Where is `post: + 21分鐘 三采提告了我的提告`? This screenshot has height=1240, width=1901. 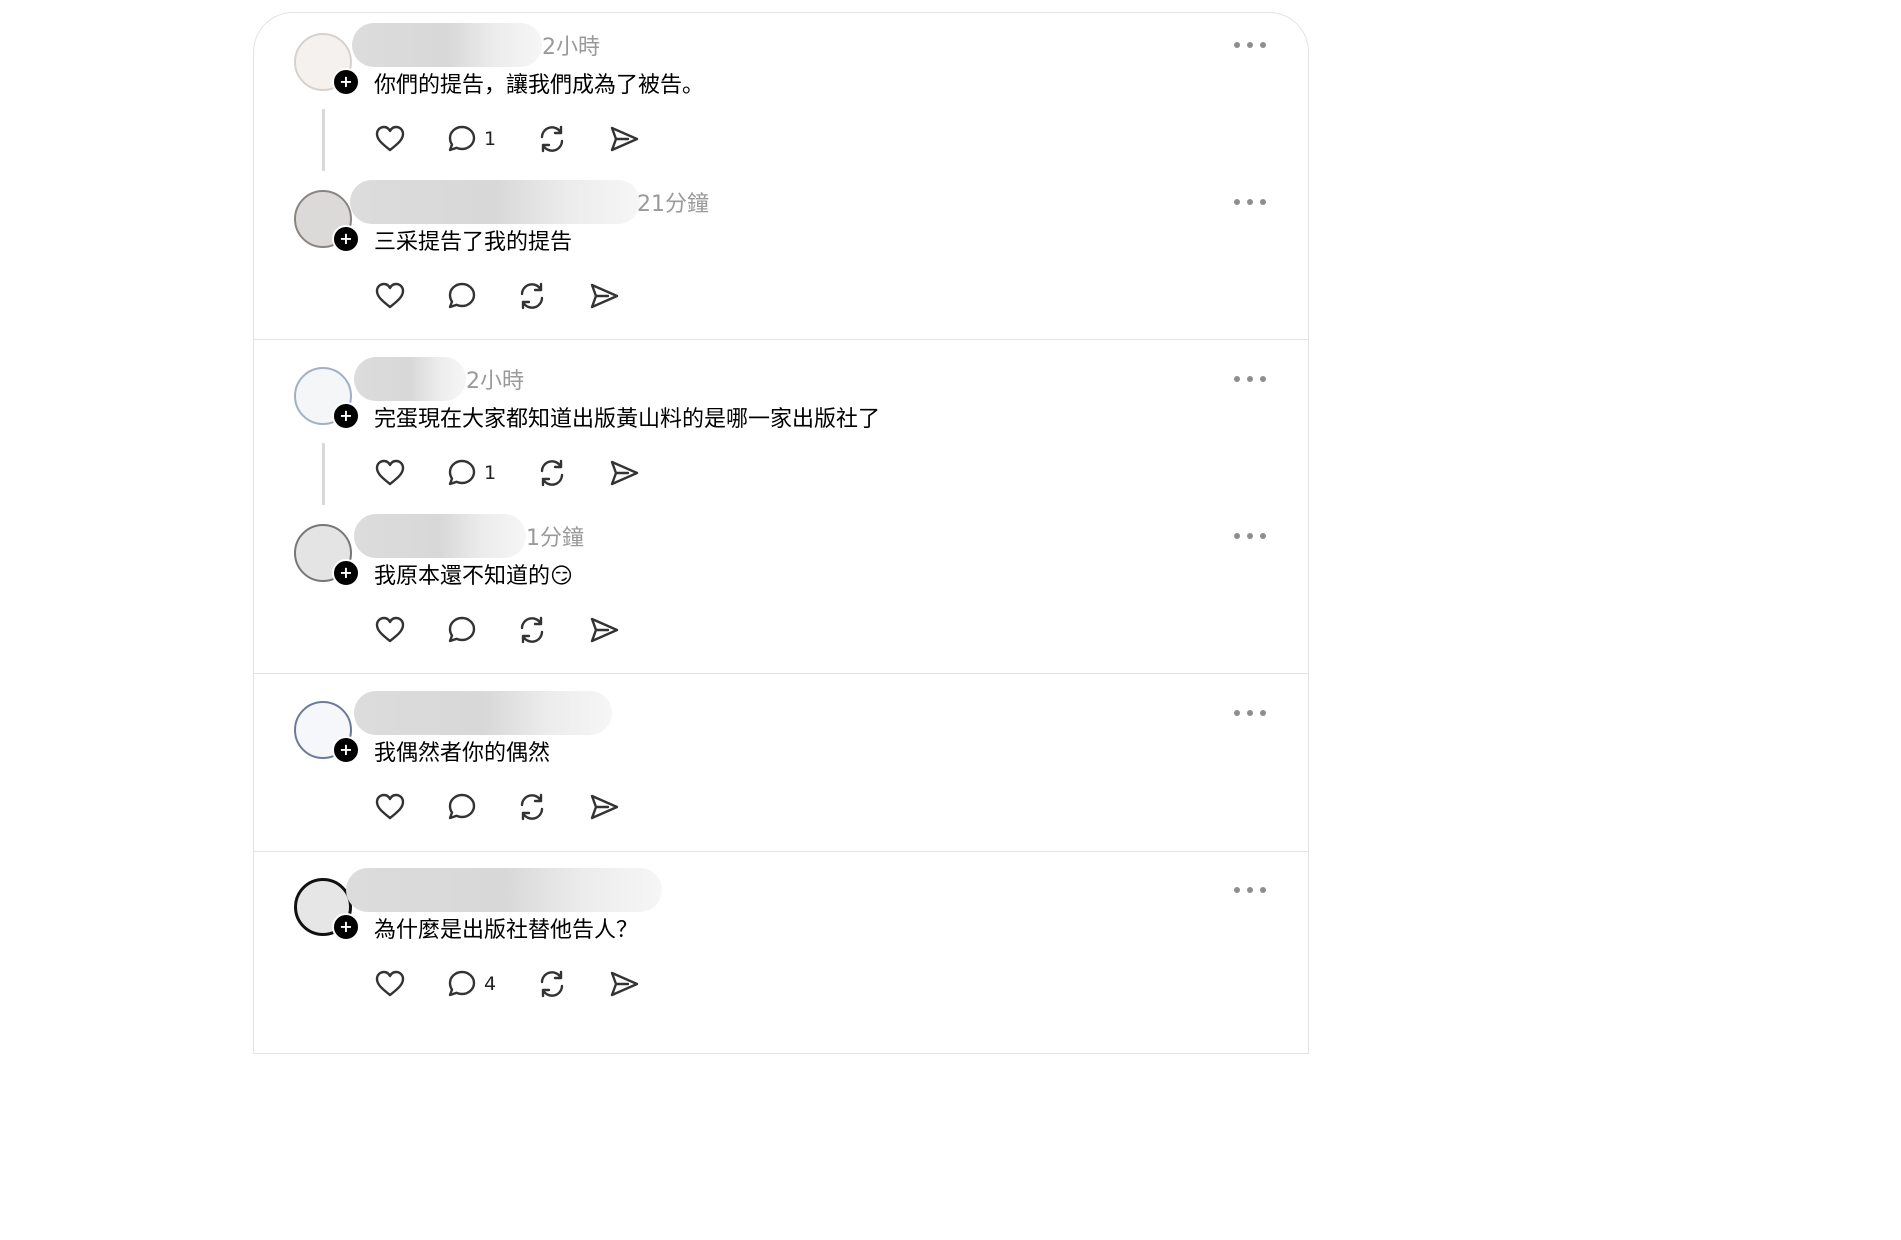
post: + 21分鐘 三采提告了我的提告 is located at coordinates (781, 248).